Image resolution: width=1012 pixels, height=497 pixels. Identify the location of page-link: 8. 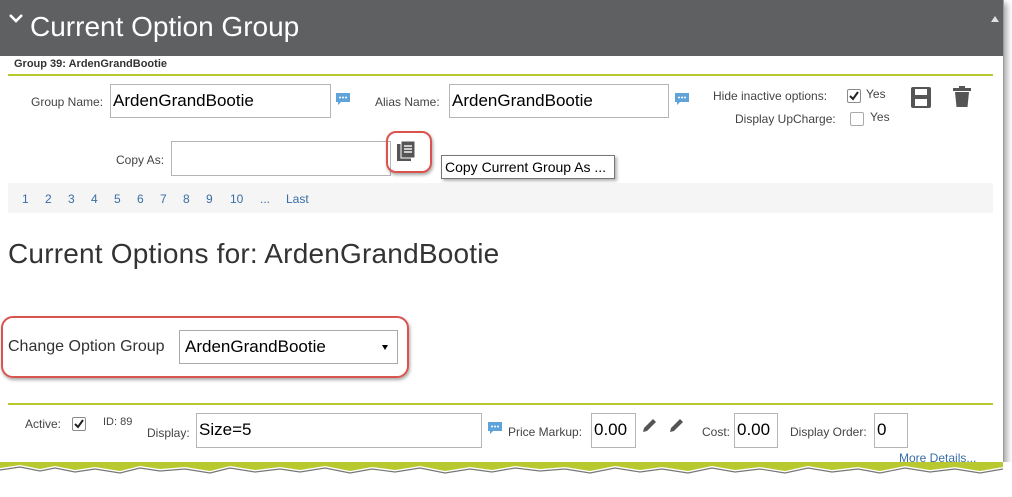
(186, 199).